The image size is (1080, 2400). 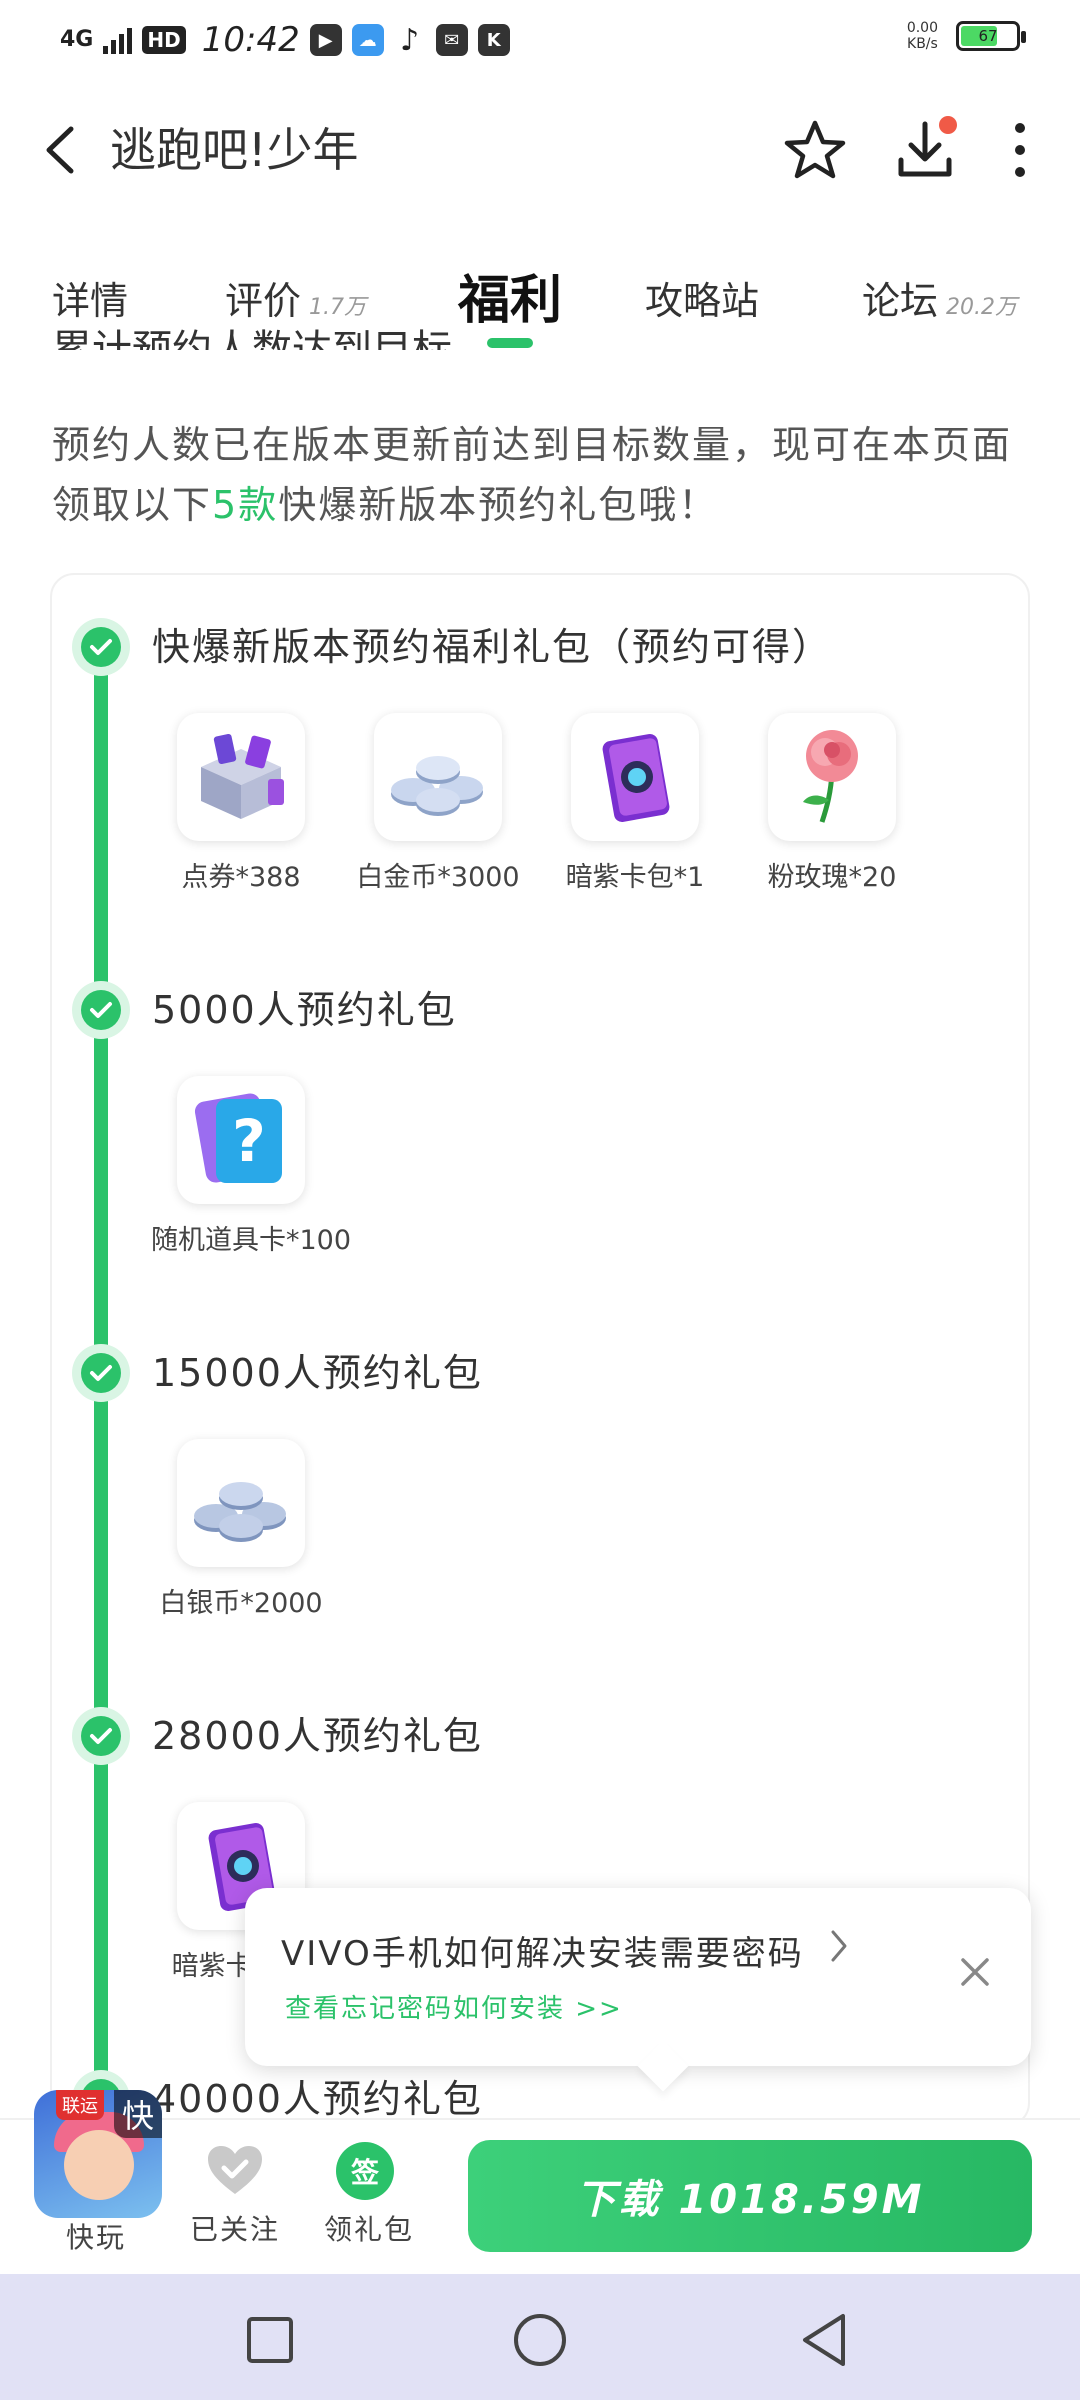 I want to click on play-icon: ▶, so click(x=325, y=40).